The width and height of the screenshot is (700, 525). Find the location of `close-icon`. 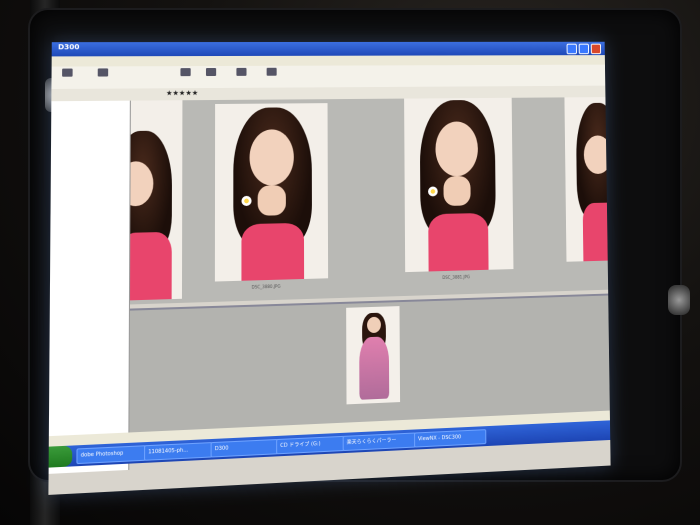

close-icon is located at coordinates (596, 49).